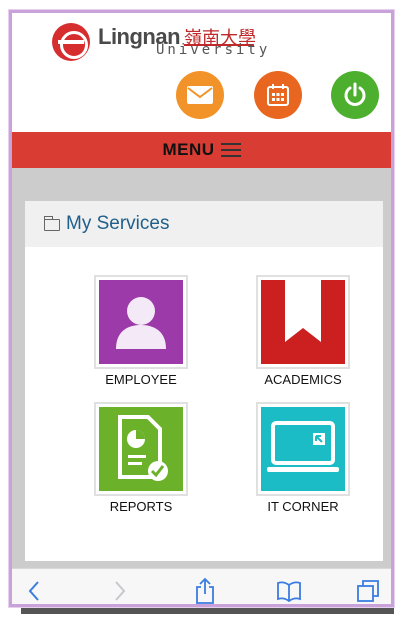 This screenshot has width=403, height=618. What do you see at coordinates (52, 223) in the screenshot?
I see `folder-icon` at bounding box center [52, 223].